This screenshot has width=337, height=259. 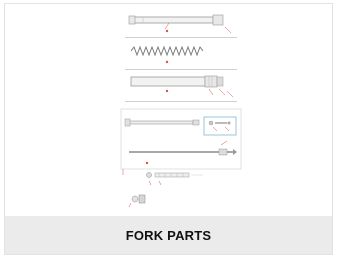 I want to click on product-title: FORK PARTS, so click(x=169, y=235).